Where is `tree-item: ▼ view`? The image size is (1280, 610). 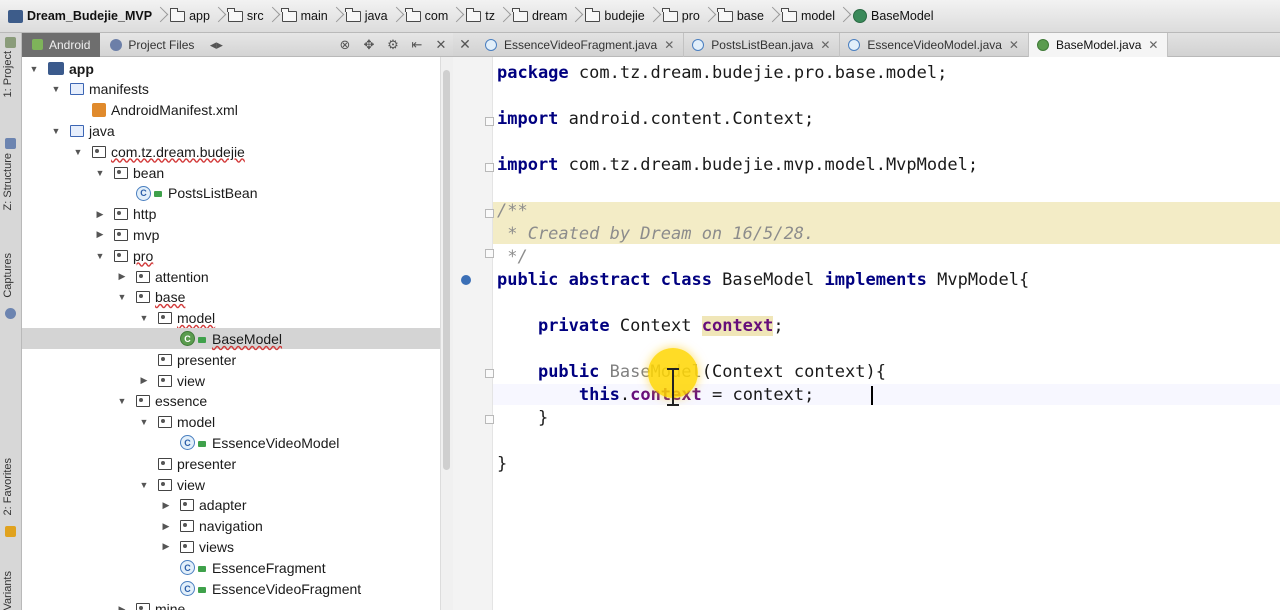 tree-item: ▼ view is located at coordinates (231, 484).